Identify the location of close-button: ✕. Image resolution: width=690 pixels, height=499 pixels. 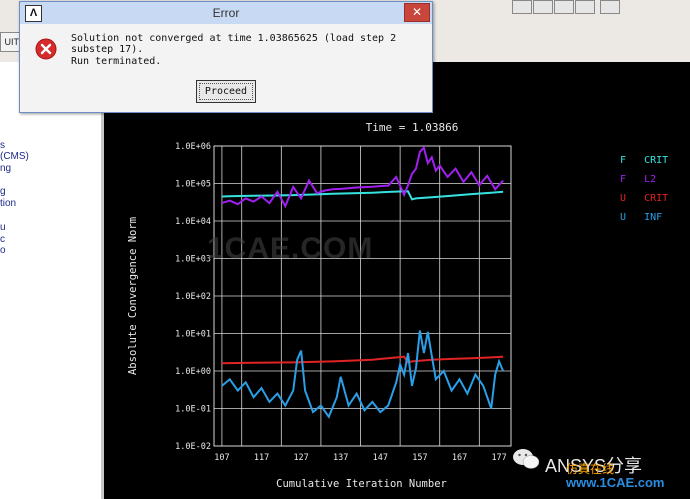
(417, 12).